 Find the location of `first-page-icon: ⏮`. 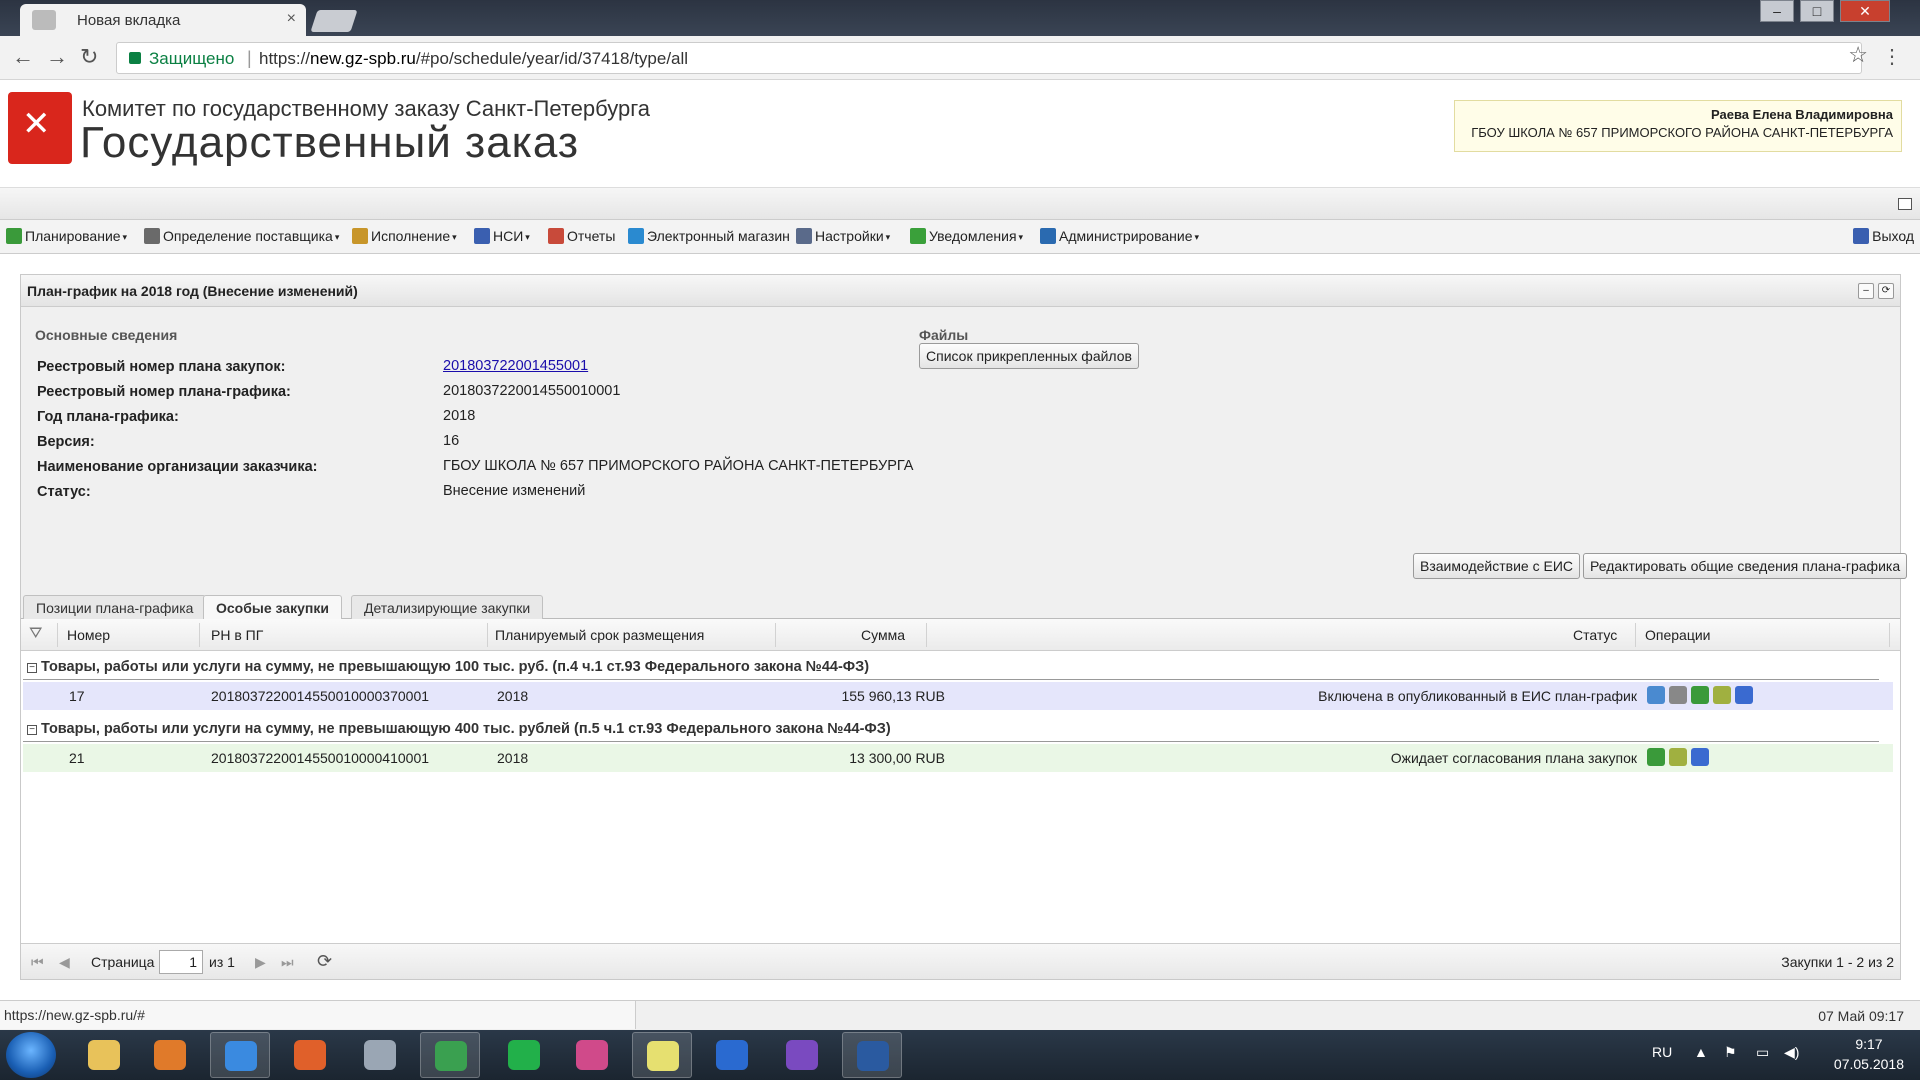

first-page-icon: ⏮ is located at coordinates (37, 962).